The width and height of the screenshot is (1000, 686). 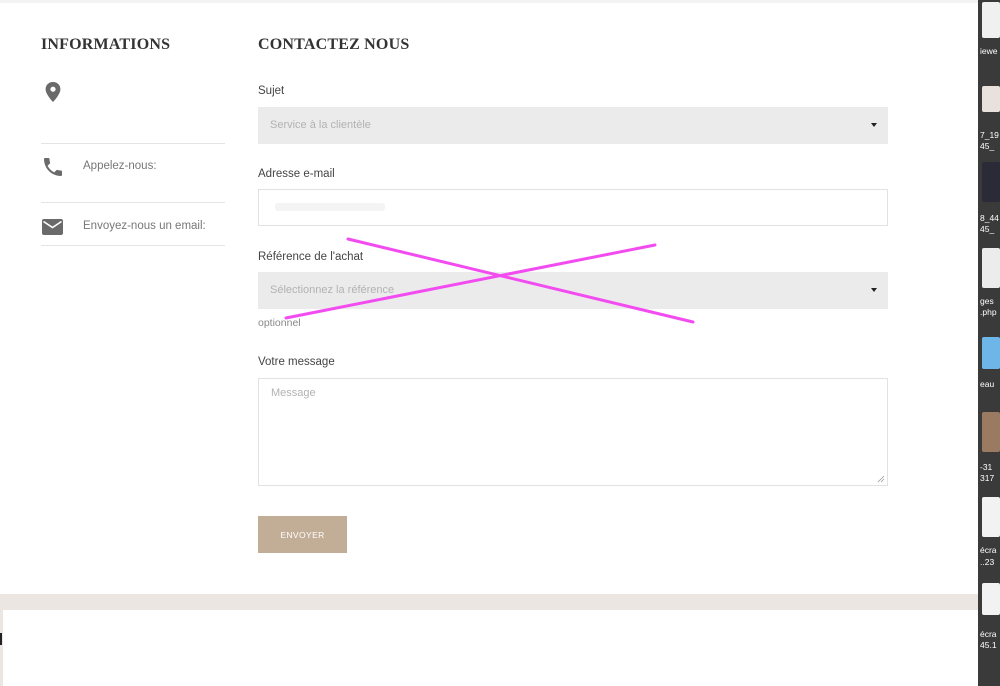 I want to click on info-row-email: Envoyez-nous un email:, so click(x=136, y=227).